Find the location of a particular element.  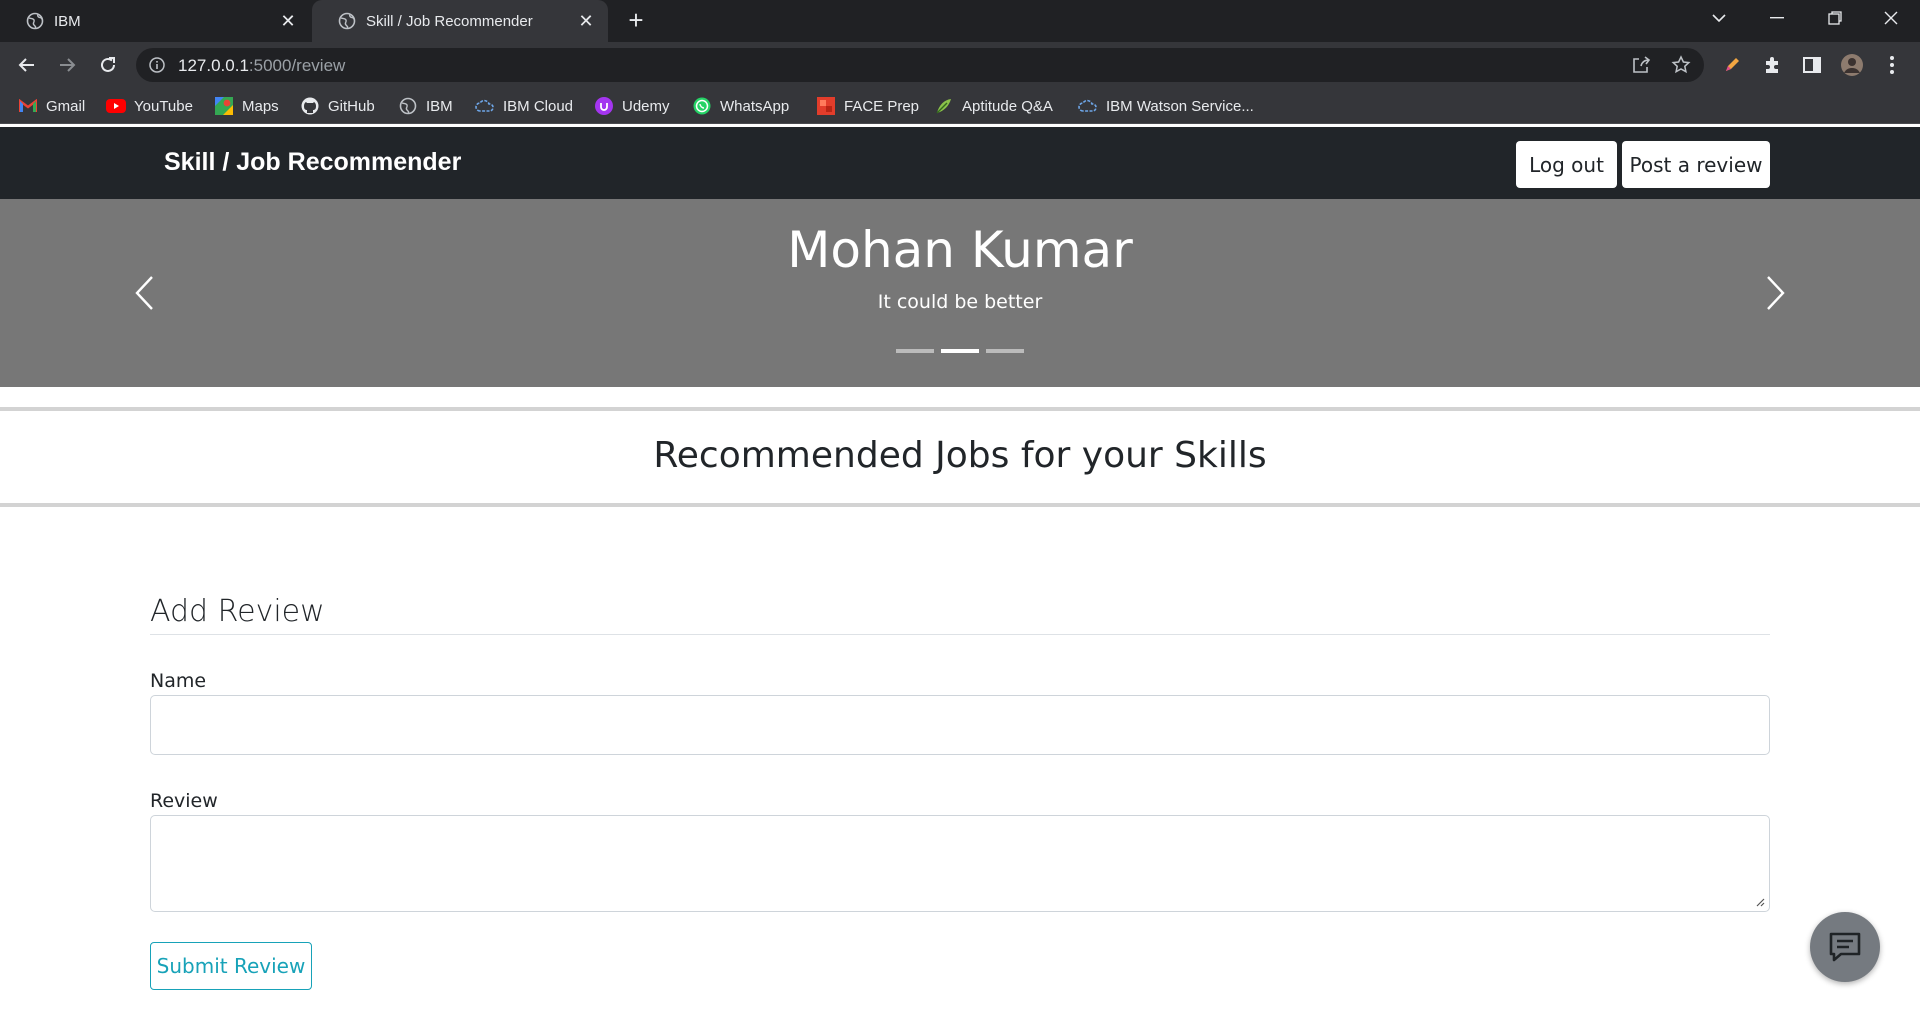

ibm-cloud-icon is located at coordinates (485, 106).